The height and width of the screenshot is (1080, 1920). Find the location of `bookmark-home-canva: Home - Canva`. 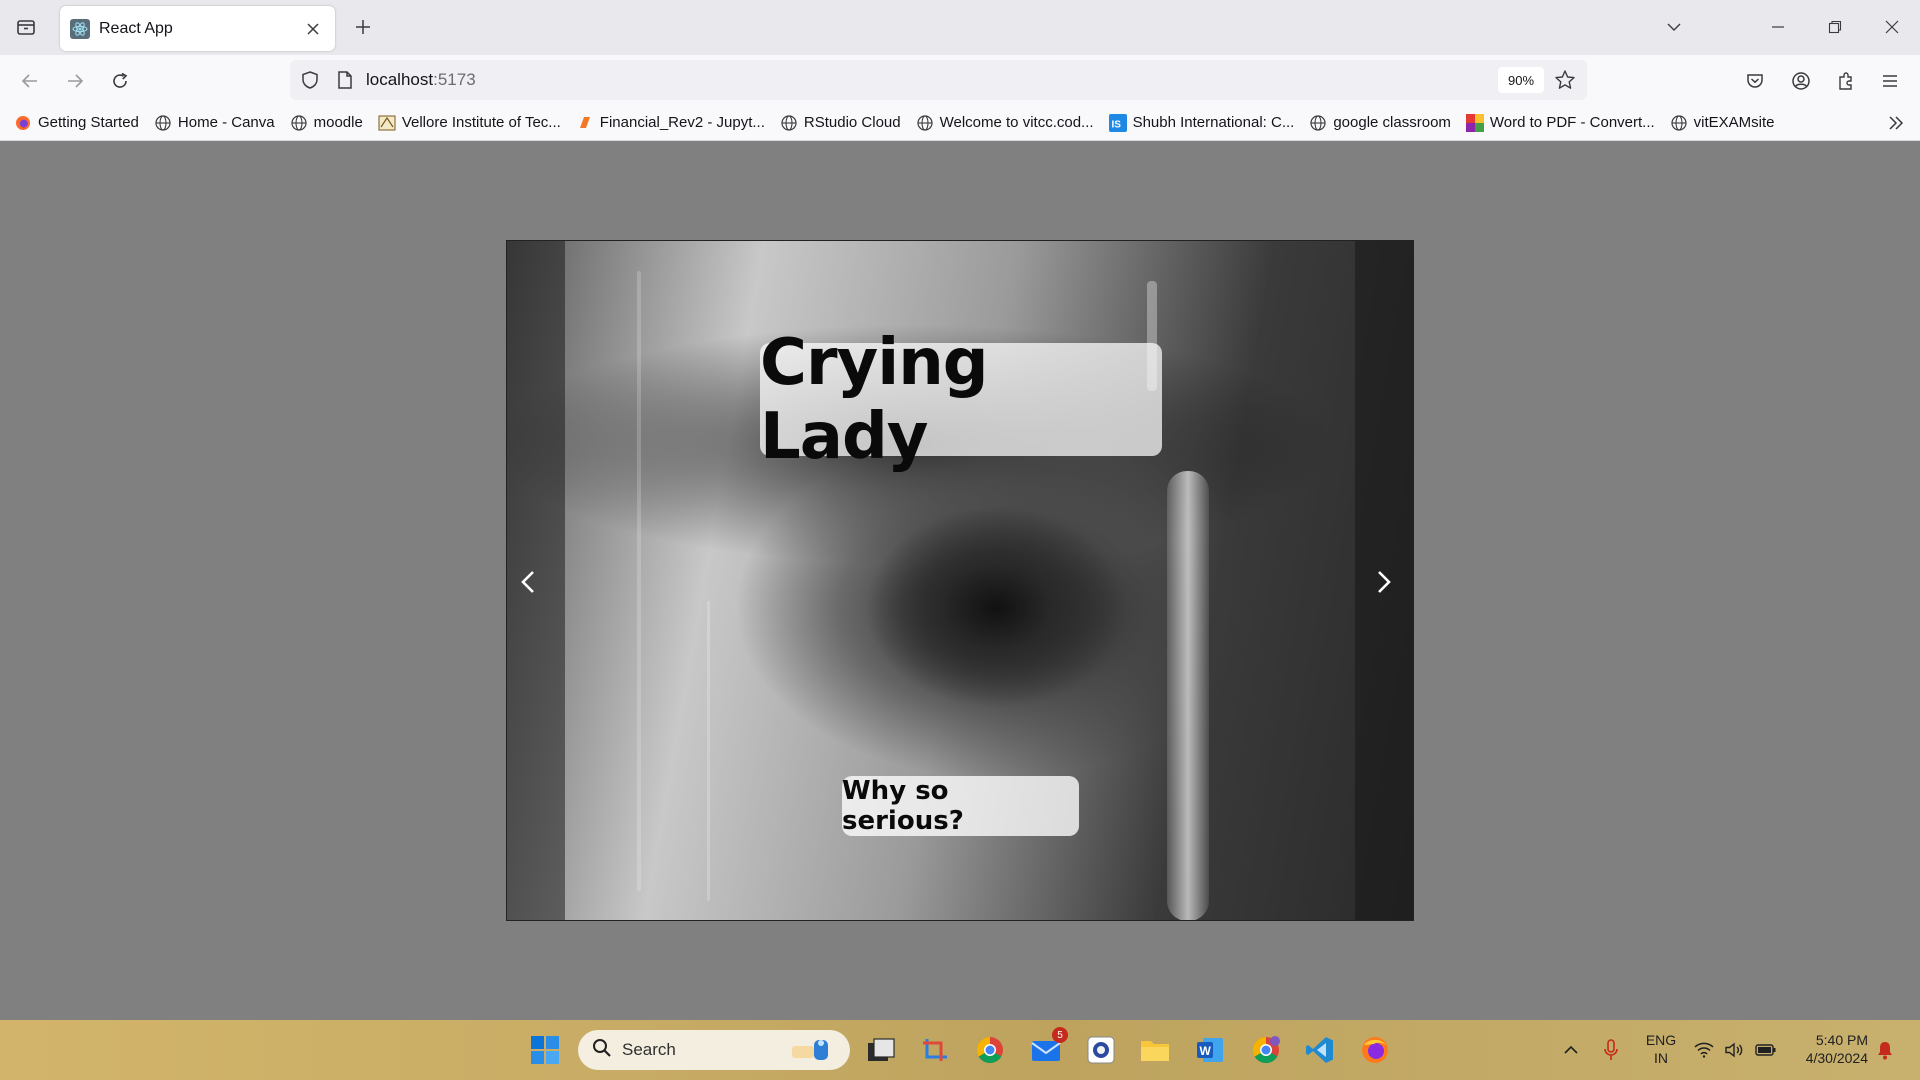

bookmark-home-canva: Home - Canva is located at coordinates (214, 123).